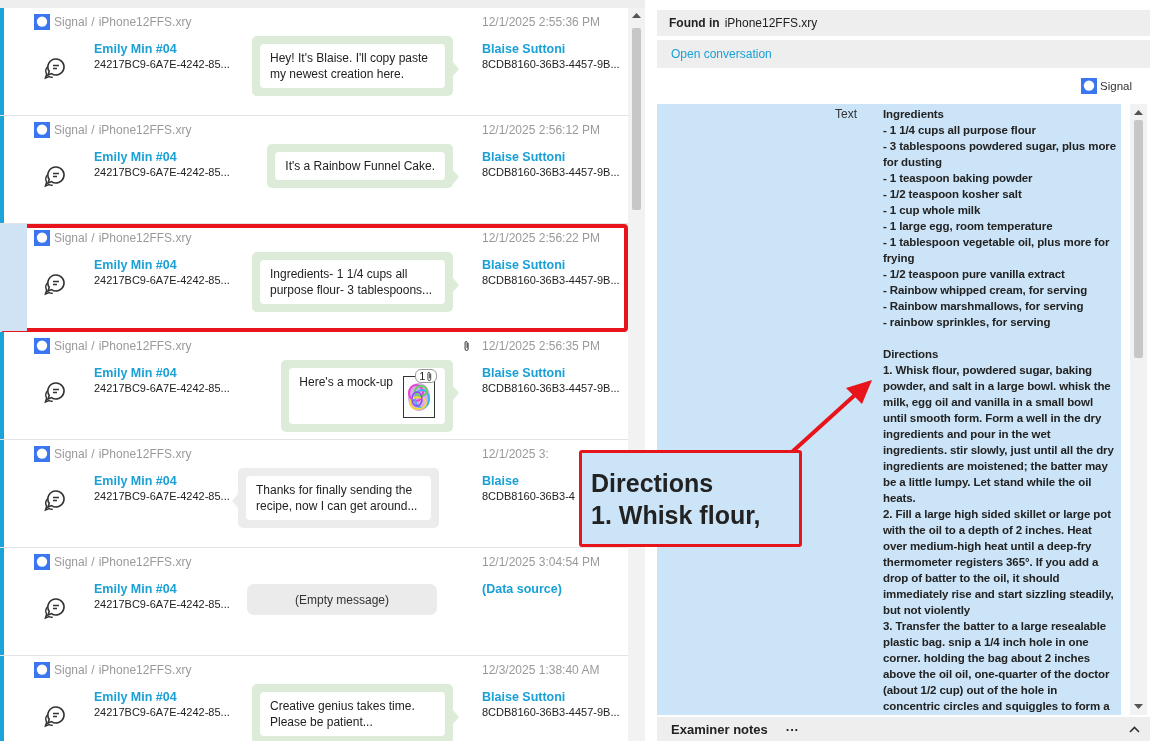  Describe the element at coordinates (360, 166) in the screenshot. I see `message-text: It's a Rainbow Funnel Cake.` at that location.